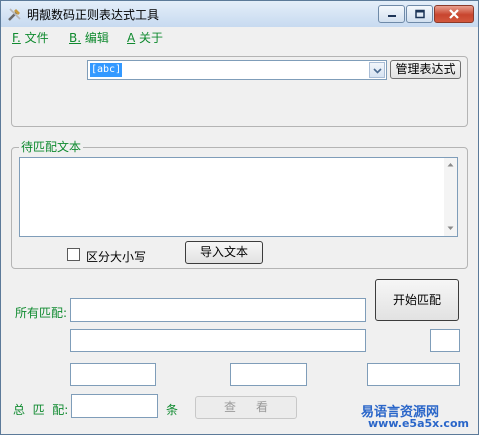 Image resolution: width=479 pixels, height=435 pixels. What do you see at coordinates (413, 374) in the screenshot?
I see `match-end-field` at bounding box center [413, 374].